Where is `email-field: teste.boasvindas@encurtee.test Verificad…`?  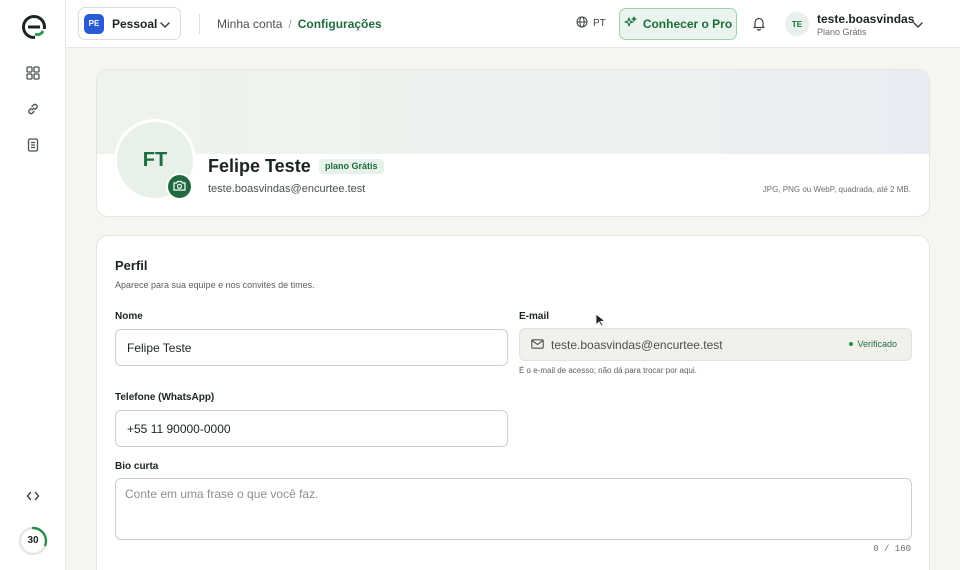 email-field: teste.boasvindas@encurtee.test Verificad… is located at coordinates (715, 344).